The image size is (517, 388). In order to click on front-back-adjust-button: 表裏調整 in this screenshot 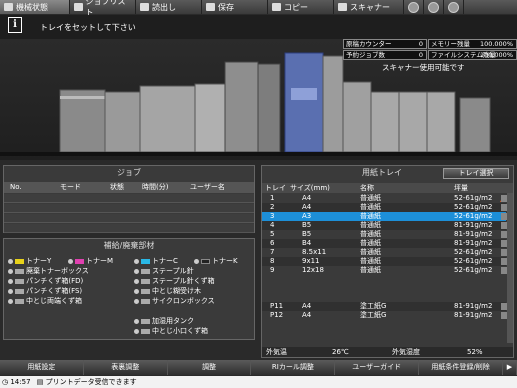, I will do `click(125, 367)`.